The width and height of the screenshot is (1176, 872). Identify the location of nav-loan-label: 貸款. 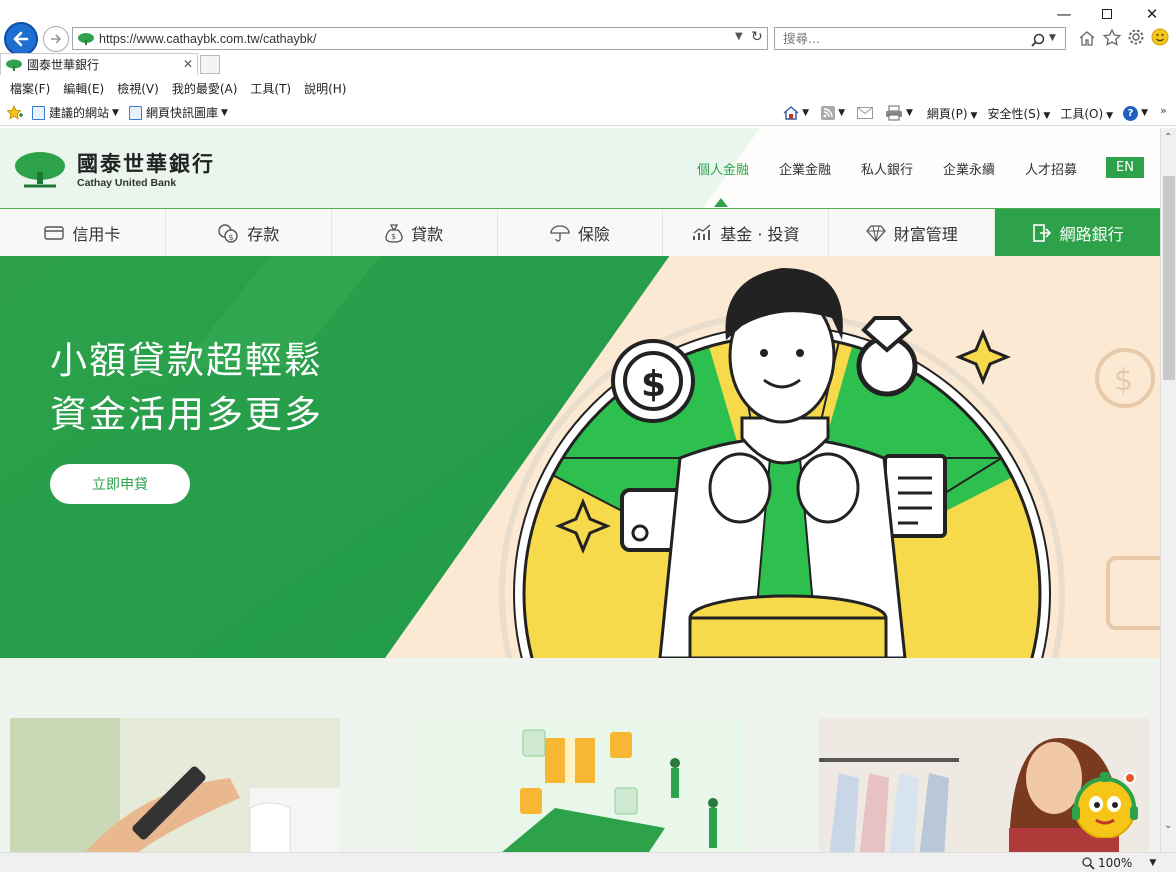
(427, 234).